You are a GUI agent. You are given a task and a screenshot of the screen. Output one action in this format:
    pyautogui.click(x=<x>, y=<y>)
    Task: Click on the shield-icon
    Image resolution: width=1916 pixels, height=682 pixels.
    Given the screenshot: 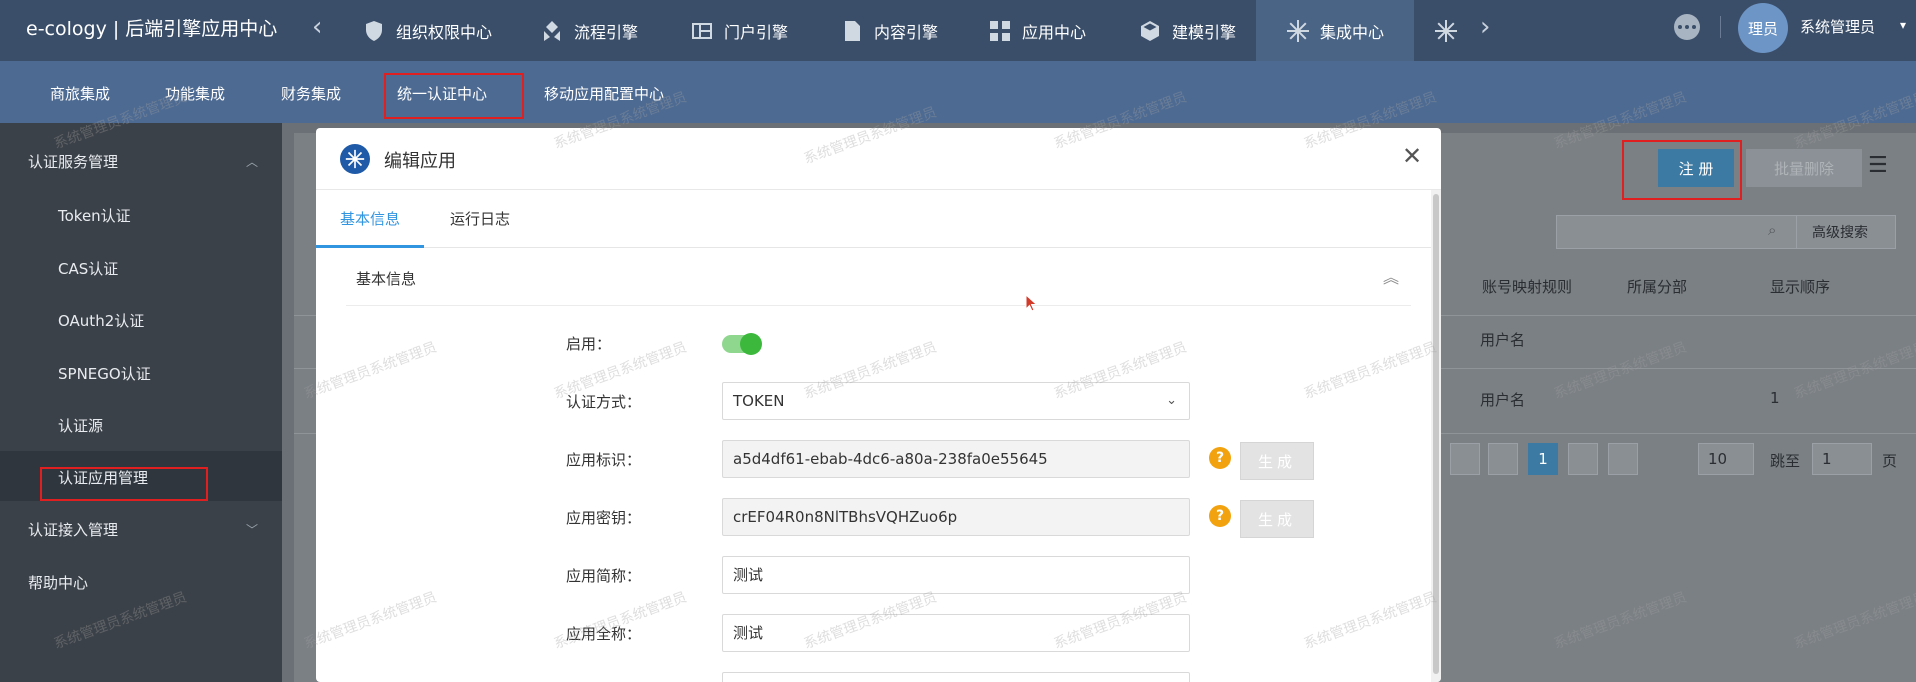 What is the action you would take?
    pyautogui.click(x=374, y=30)
    